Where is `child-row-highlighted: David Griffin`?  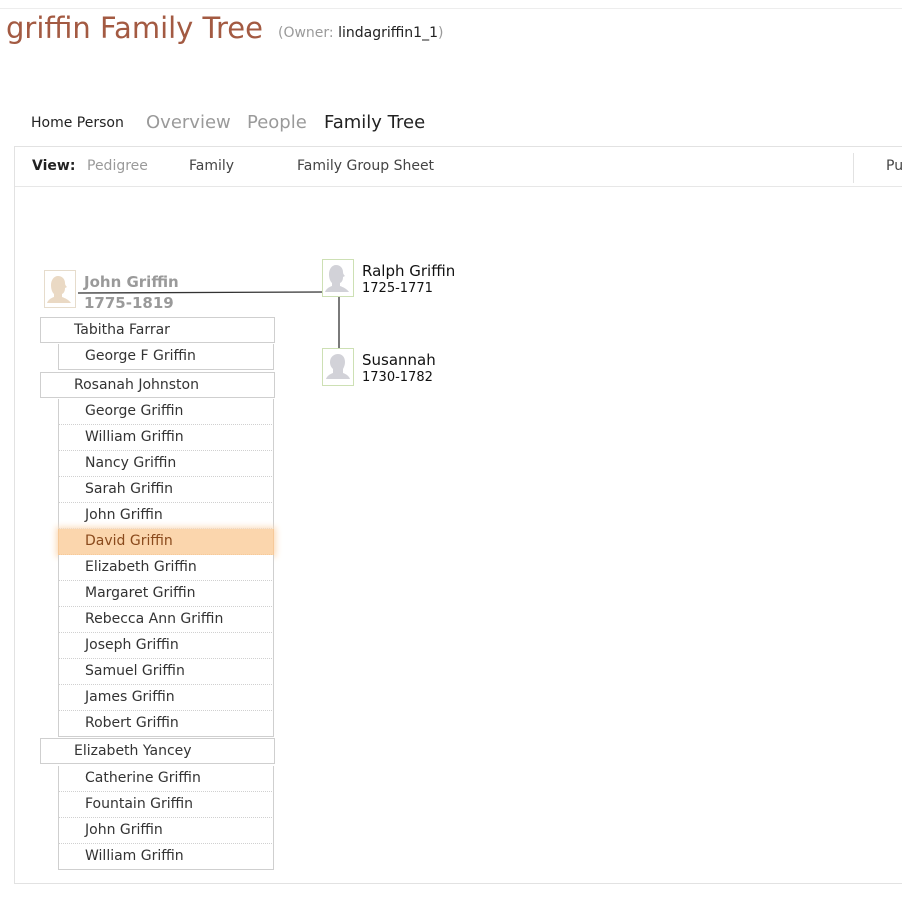 child-row-highlighted: David Griffin is located at coordinates (166, 542).